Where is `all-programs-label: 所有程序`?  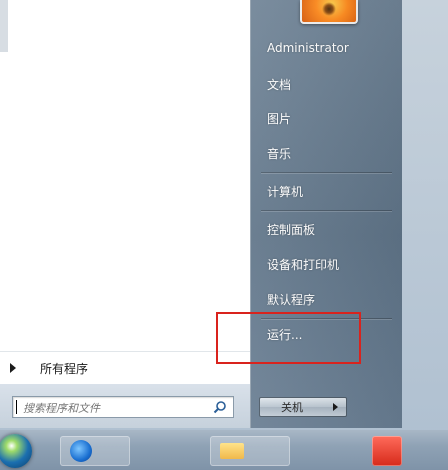
all-programs-label: 所有程序 is located at coordinates (64, 368).